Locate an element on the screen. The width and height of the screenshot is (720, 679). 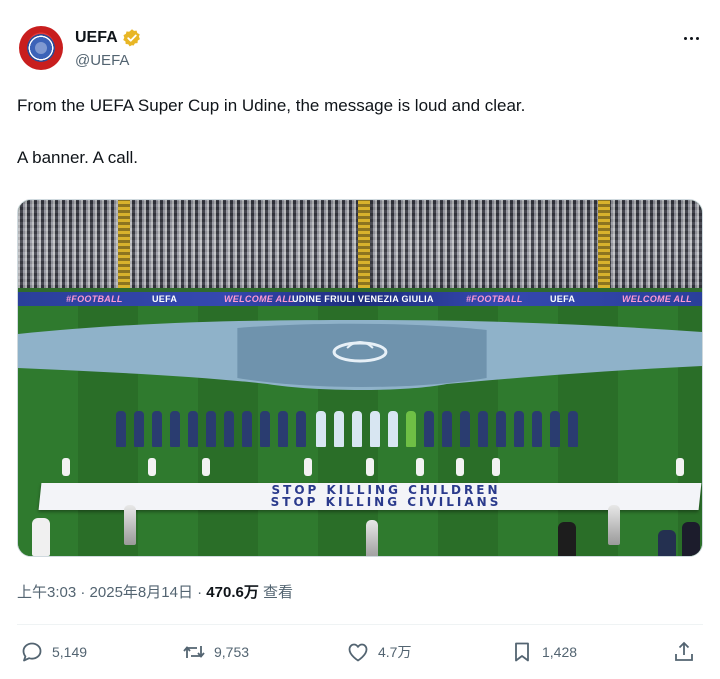
verified-badge-icon is located at coordinates (132, 38).